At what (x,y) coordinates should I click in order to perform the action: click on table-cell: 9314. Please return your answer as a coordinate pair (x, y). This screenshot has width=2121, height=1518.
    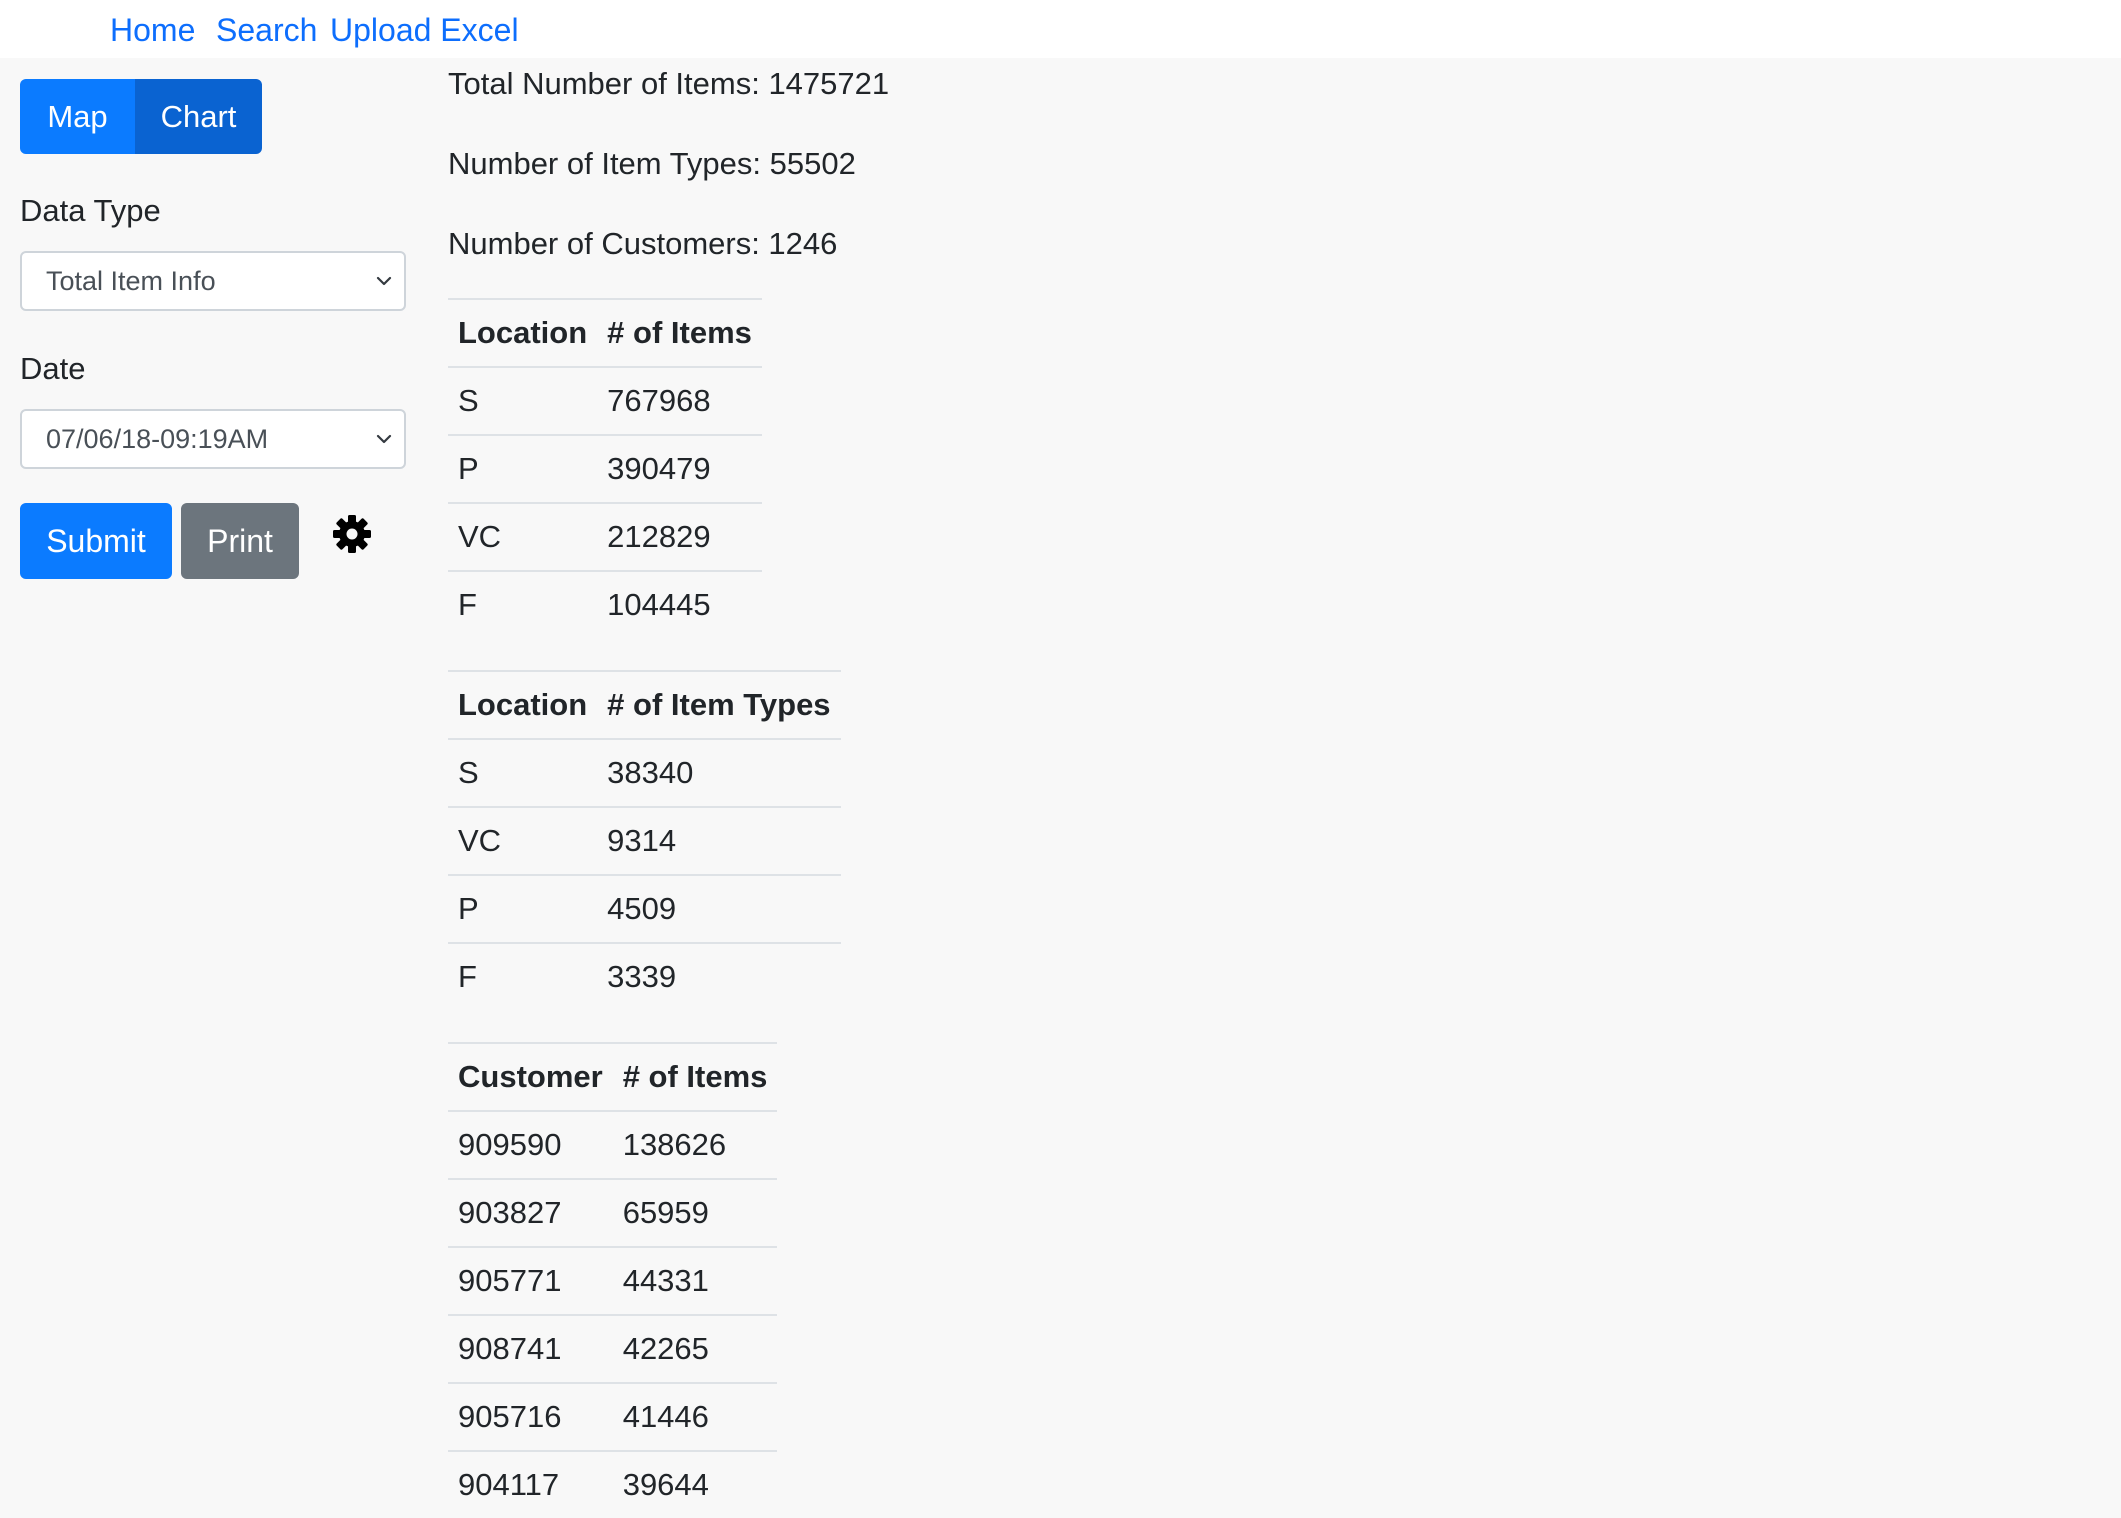
    Looking at the image, I should click on (719, 840).